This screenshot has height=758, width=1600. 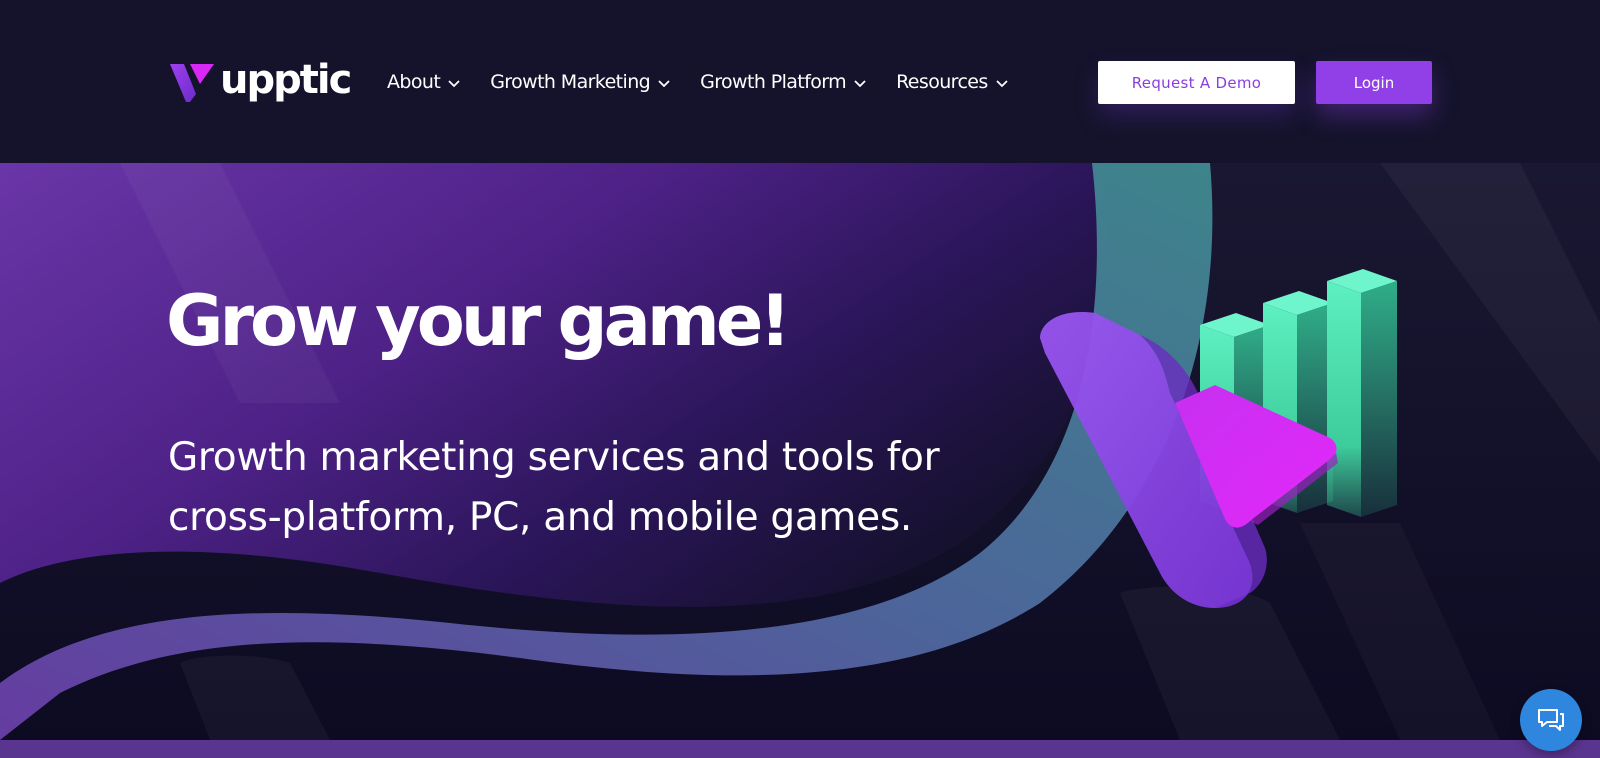 What do you see at coordinates (414, 82) in the screenshot?
I see `nav-item-label: About` at bounding box center [414, 82].